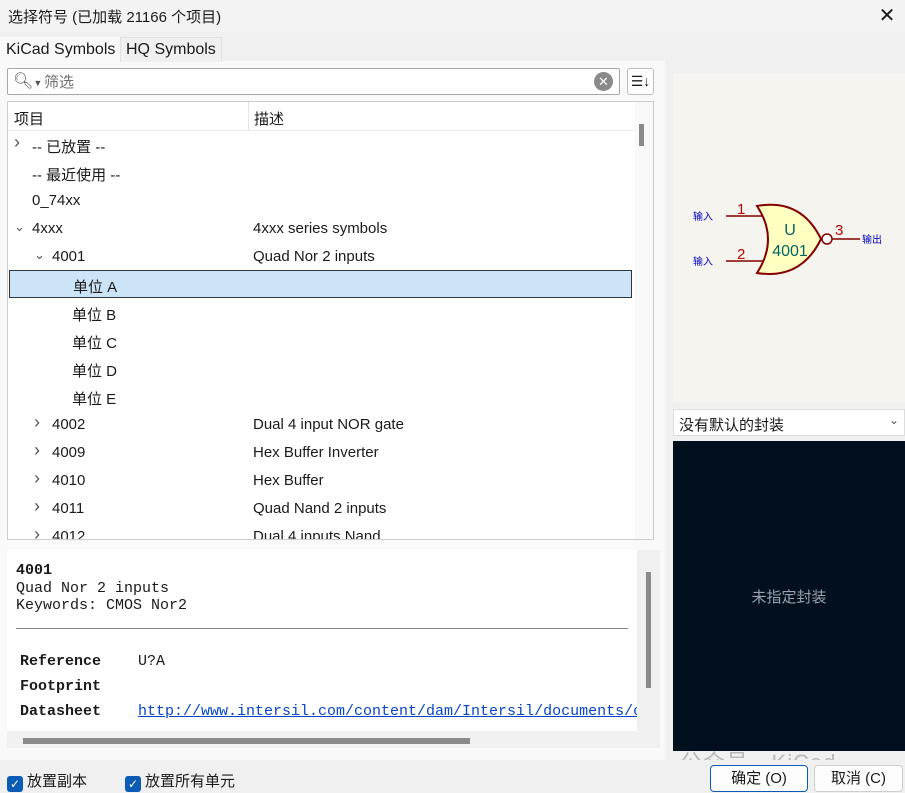  Describe the element at coordinates (94, 399) in the screenshot. I see `tree-row-name: 单位 E` at that location.